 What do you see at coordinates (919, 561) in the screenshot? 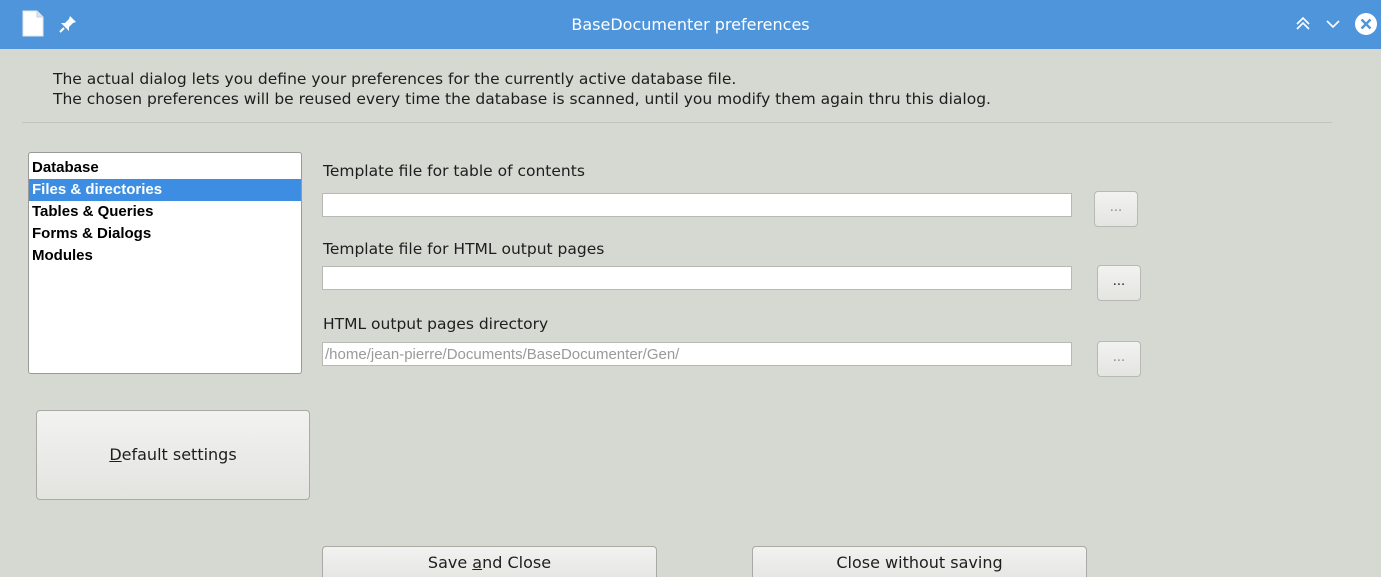
I see `close-without-saving-button: Close without saving` at bounding box center [919, 561].